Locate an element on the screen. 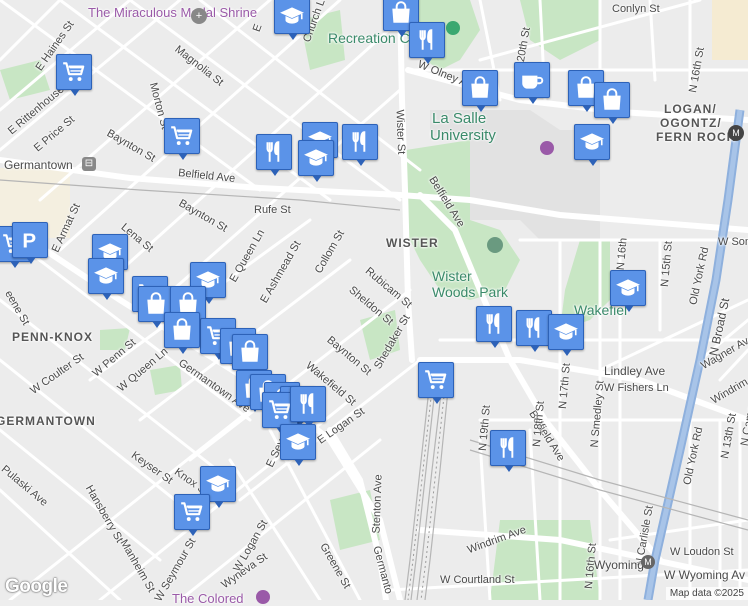 The width and height of the screenshot is (748, 606). parking-icon: P is located at coordinates (30, 240).